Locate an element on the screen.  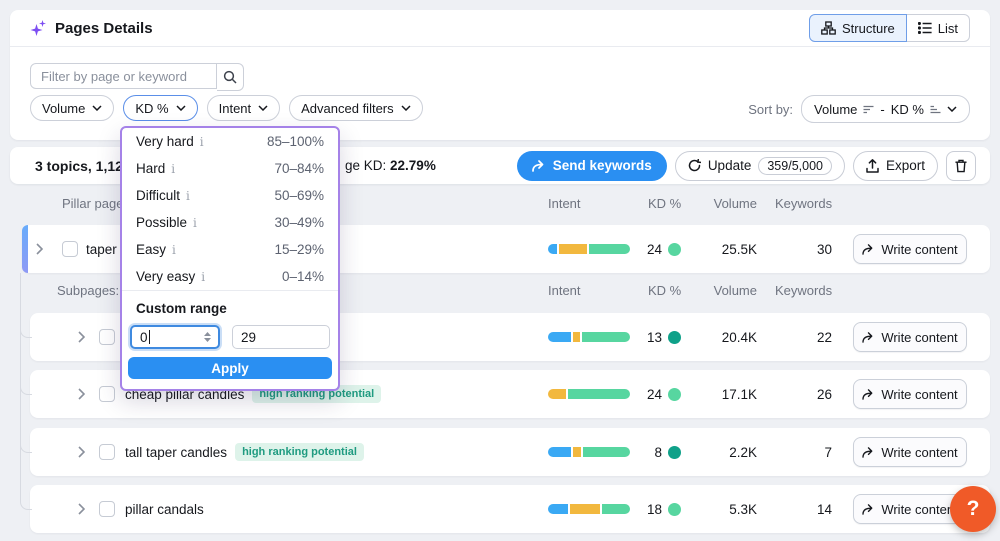
sort-dropdown: Volume - KD % is located at coordinates (885, 109).